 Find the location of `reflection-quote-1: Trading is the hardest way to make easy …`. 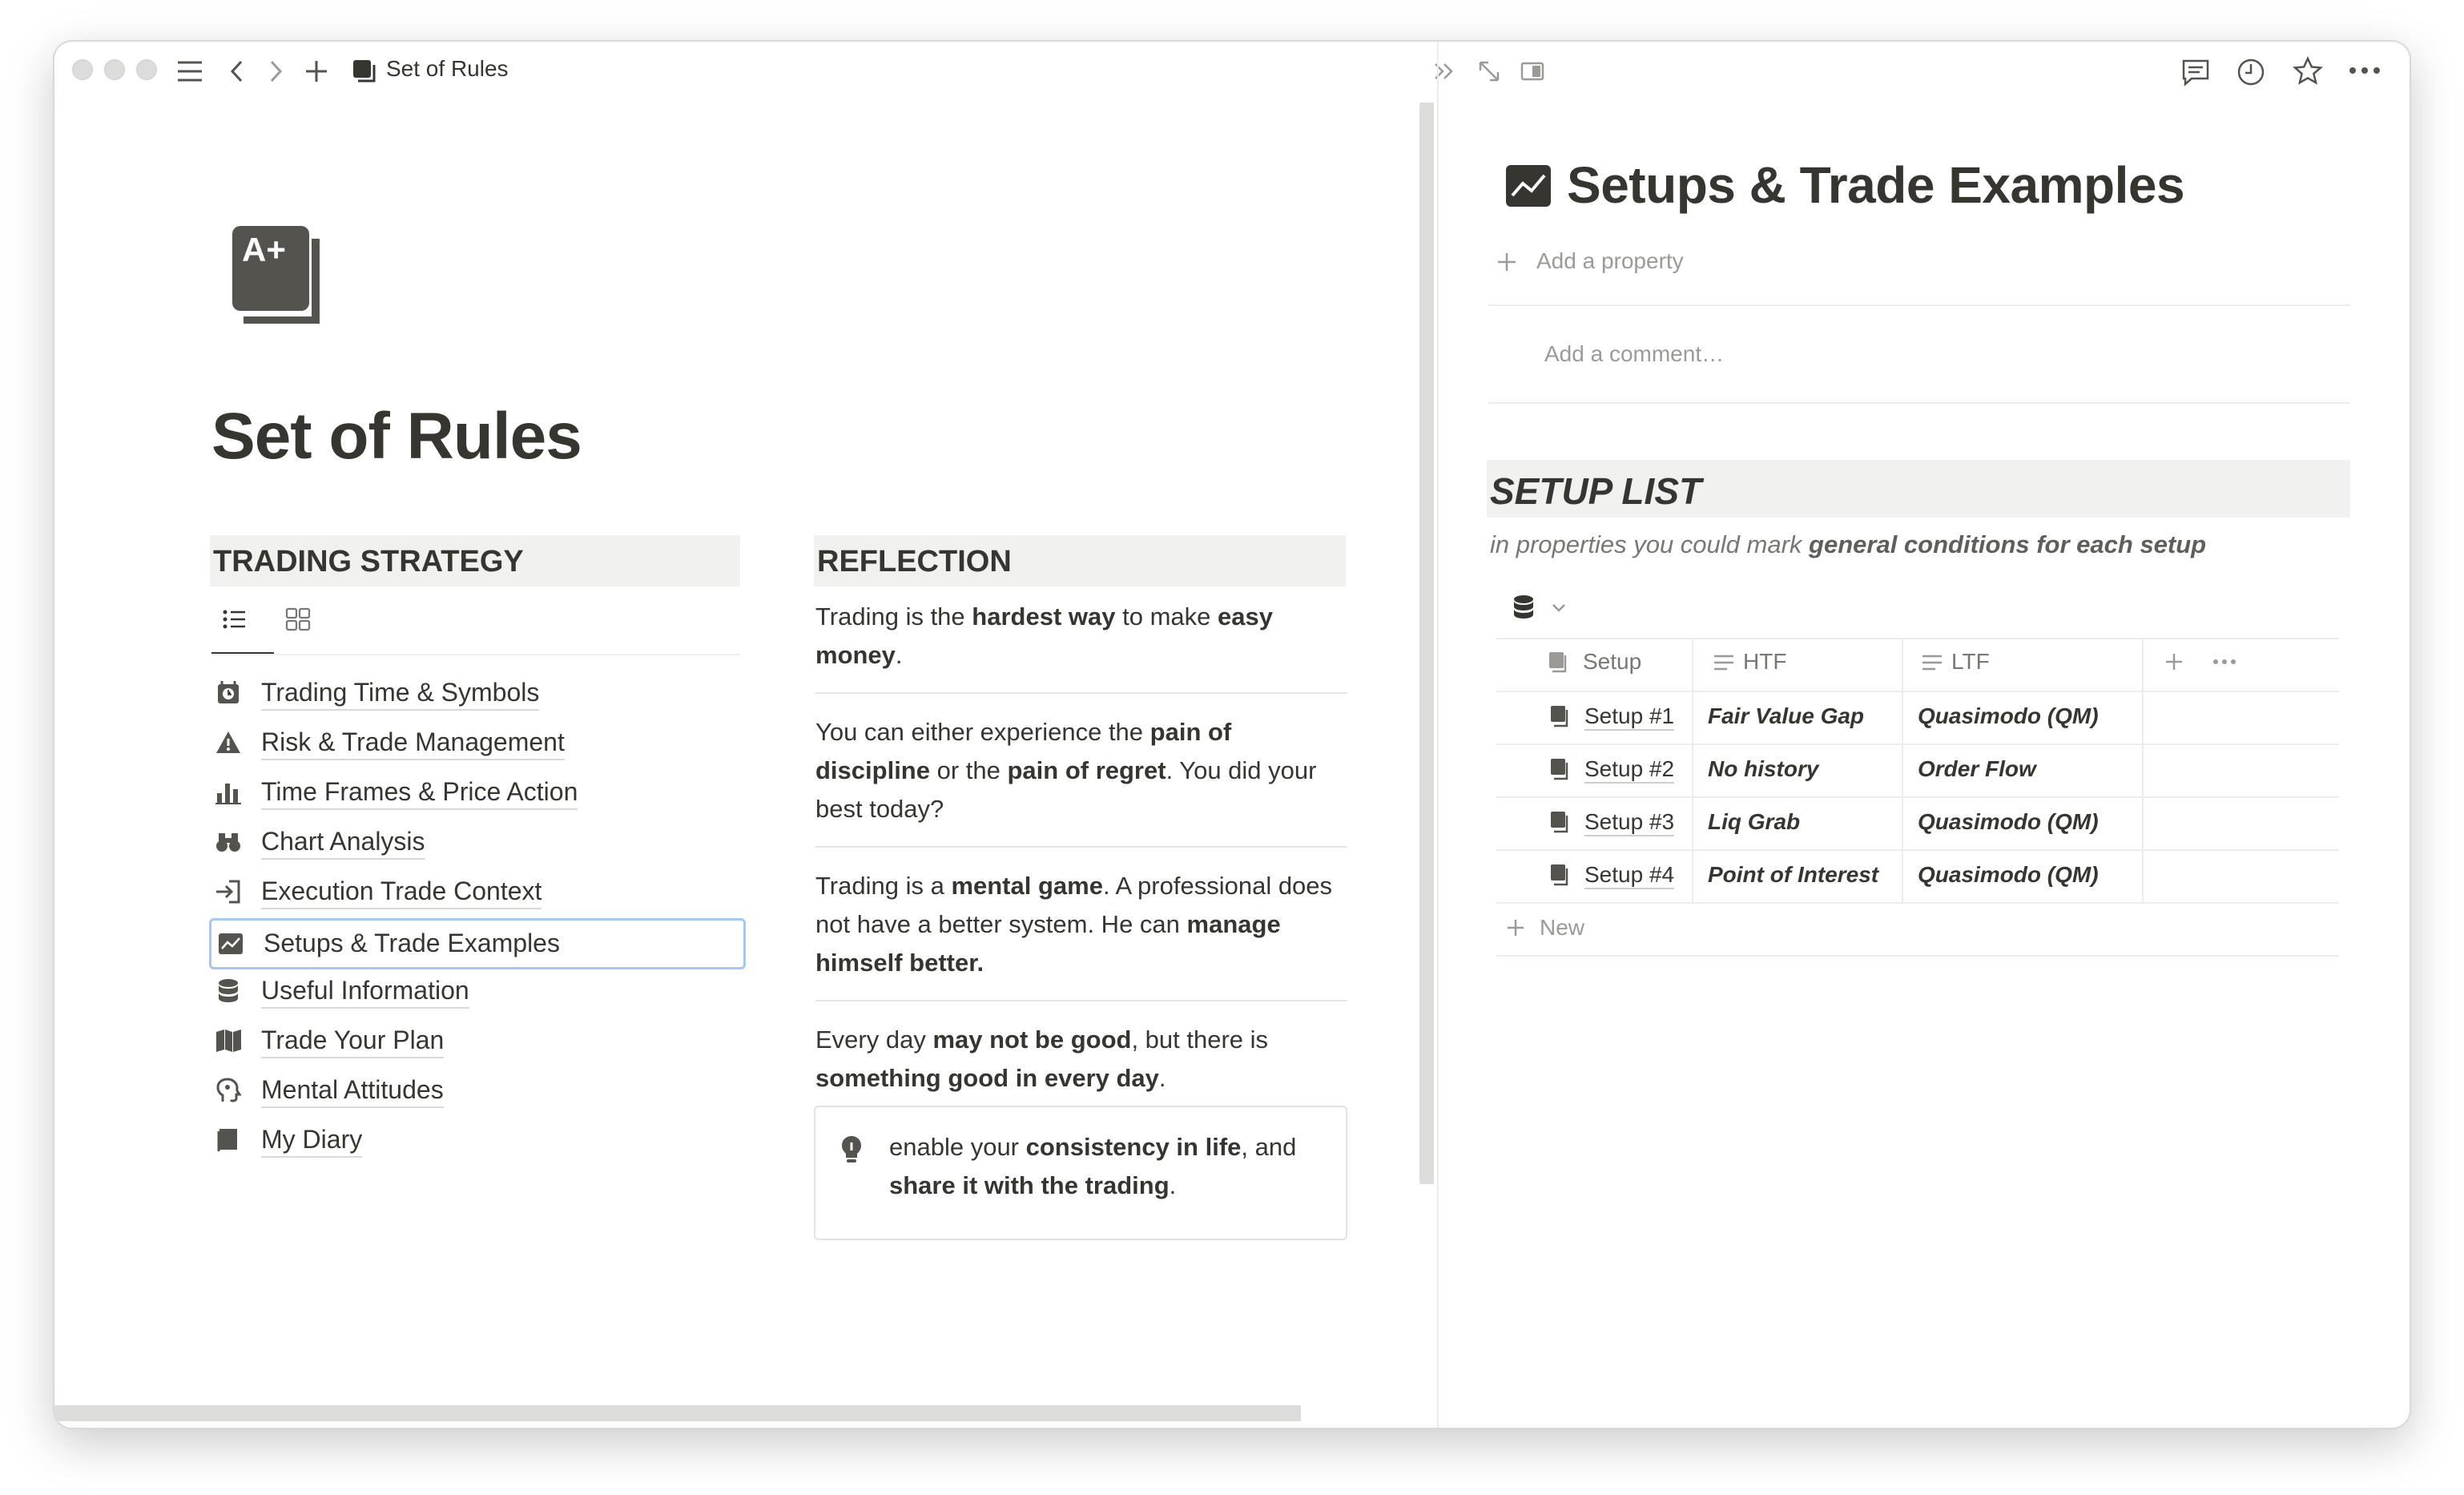

reflection-quote-1: Trading is the hardest way to make easy … is located at coordinates (1044, 635).